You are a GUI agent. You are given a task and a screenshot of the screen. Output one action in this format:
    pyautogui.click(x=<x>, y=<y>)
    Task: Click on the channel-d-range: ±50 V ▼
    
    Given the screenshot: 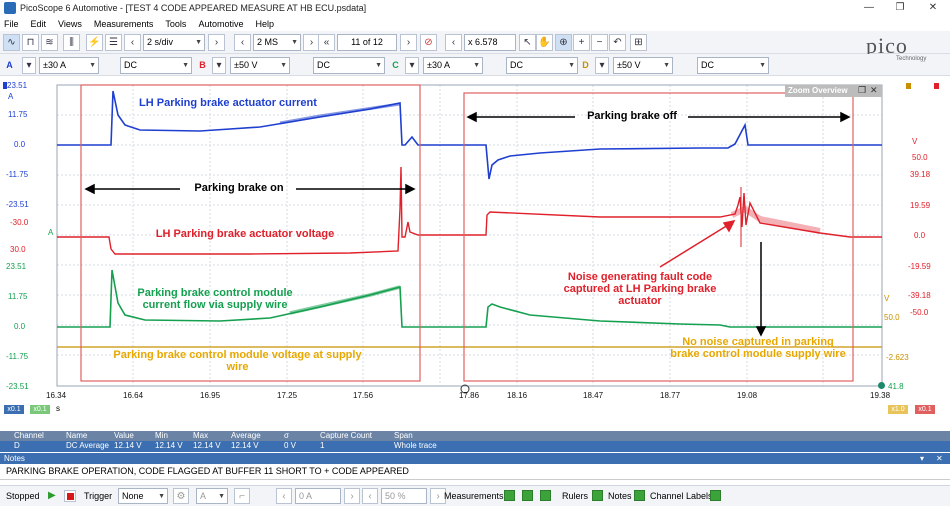 What is the action you would take?
    pyautogui.click(x=643, y=65)
    